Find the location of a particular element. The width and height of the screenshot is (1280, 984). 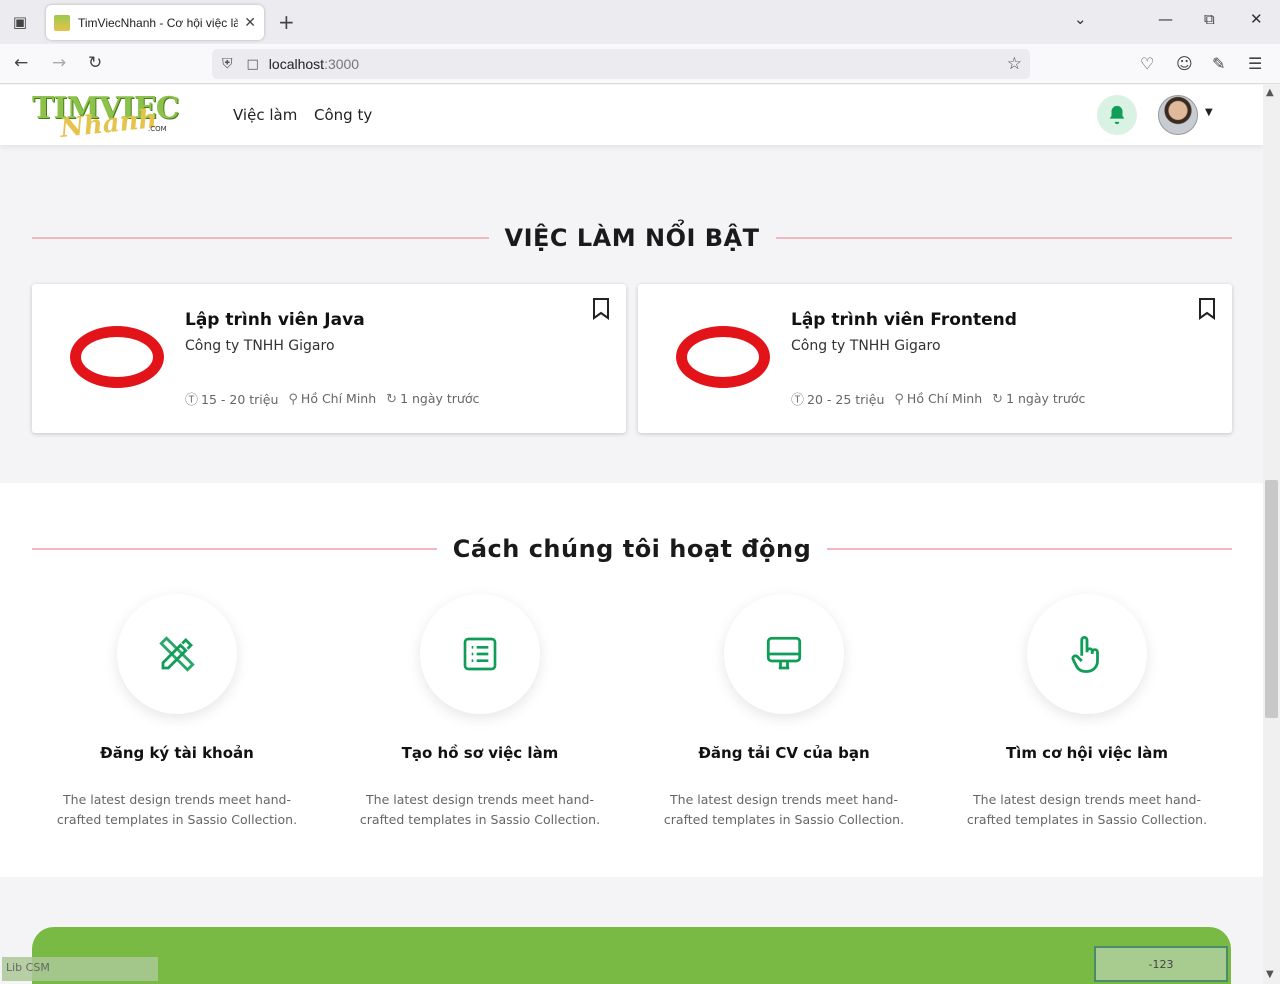

bottom-section is located at coordinates (631, 930).